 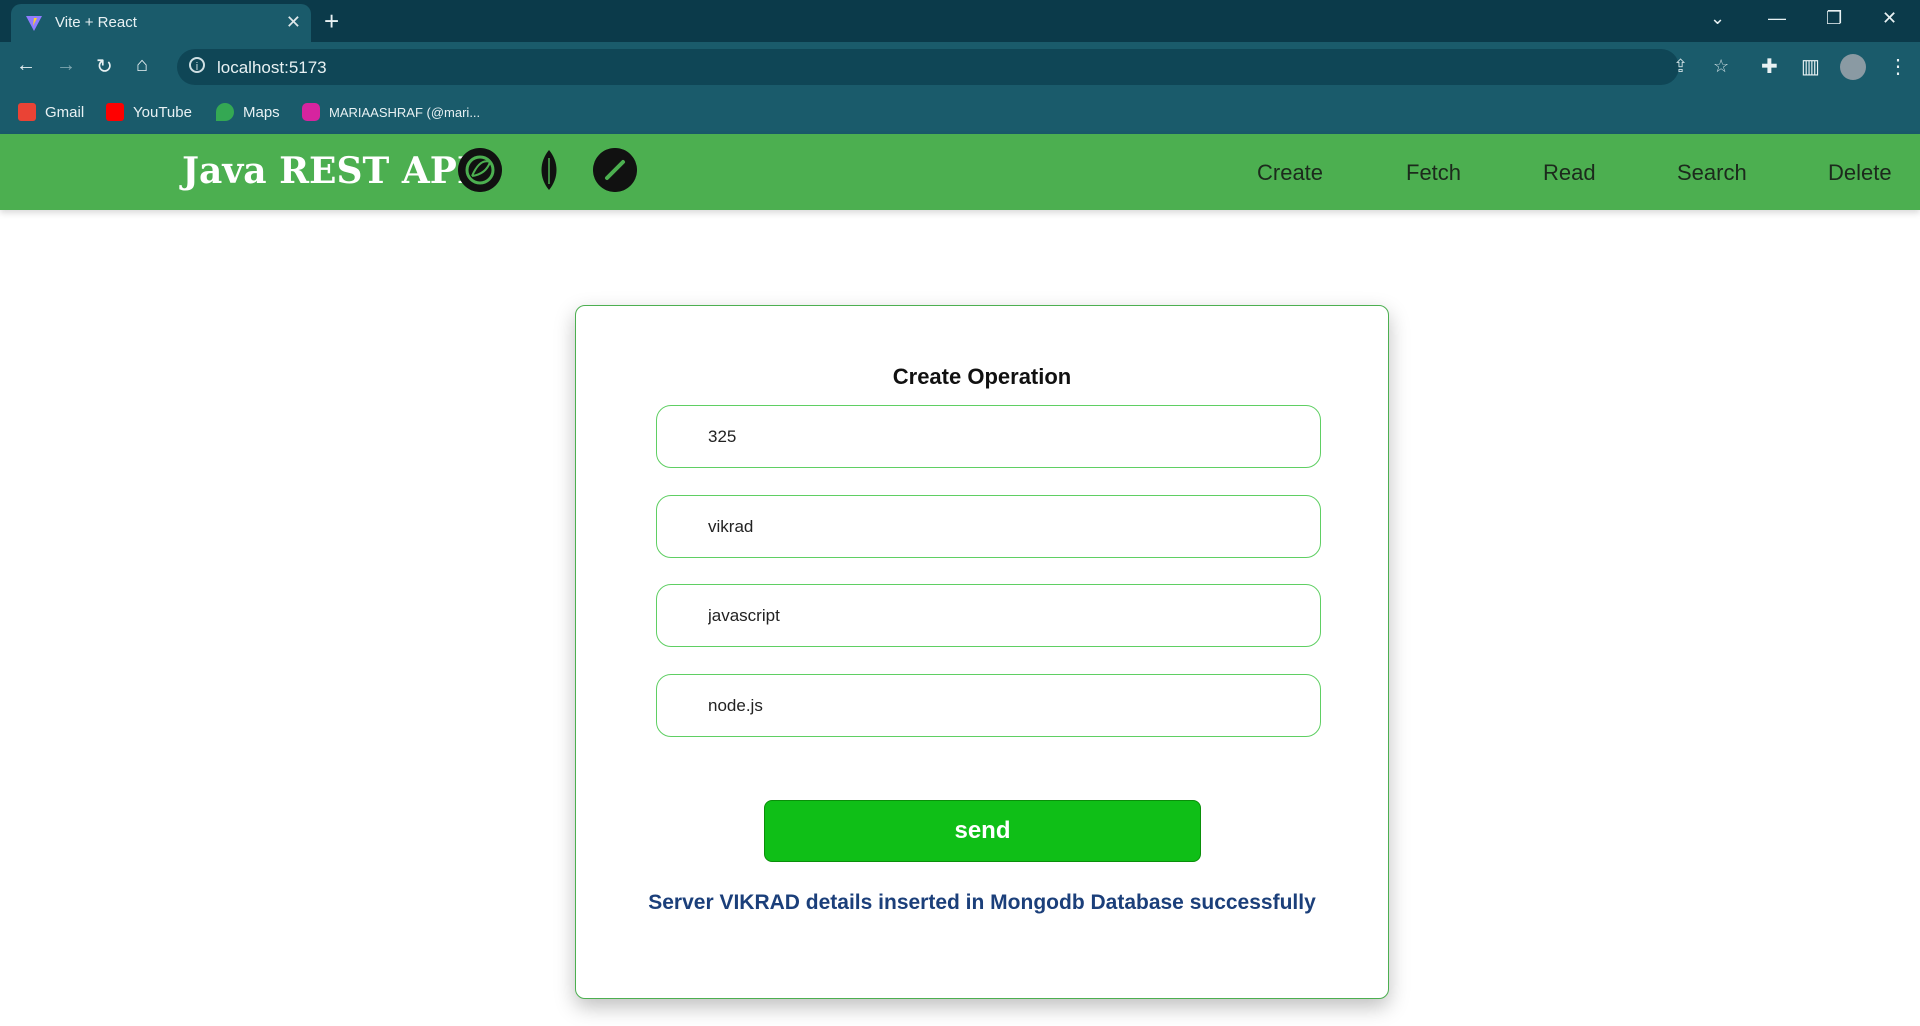 What do you see at coordinates (549, 170) in the screenshot?
I see `mongodb-leaf-icon` at bounding box center [549, 170].